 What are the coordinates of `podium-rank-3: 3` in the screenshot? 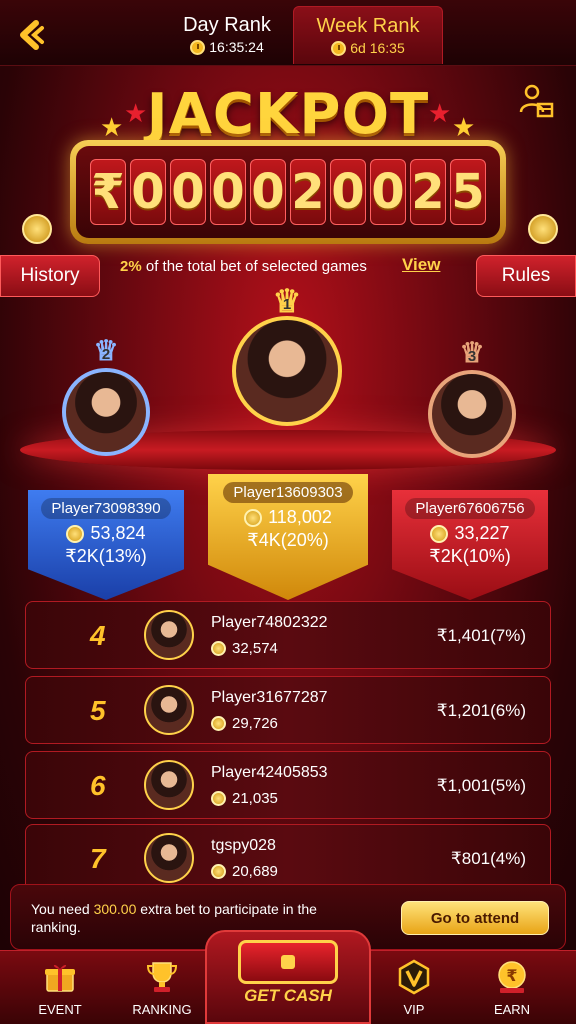 It's located at (472, 356).